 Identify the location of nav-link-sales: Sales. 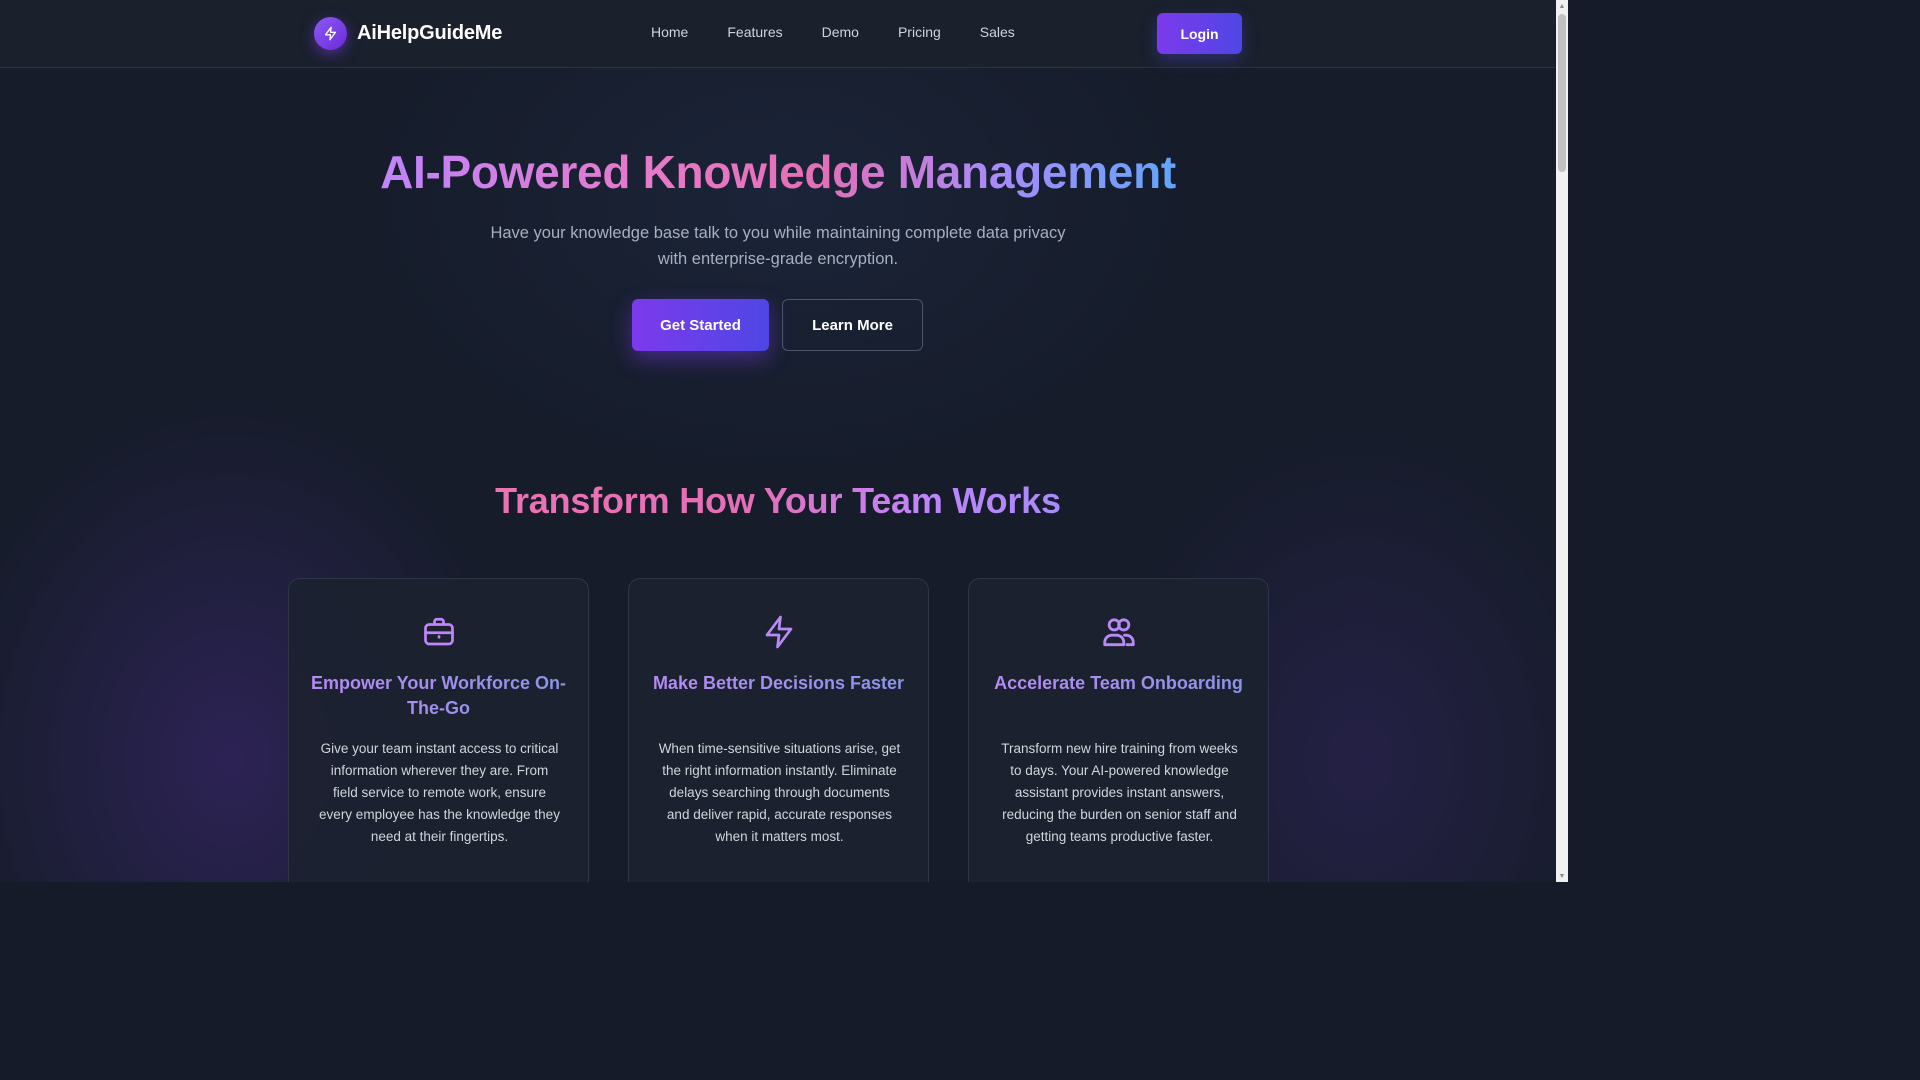
(997, 32).